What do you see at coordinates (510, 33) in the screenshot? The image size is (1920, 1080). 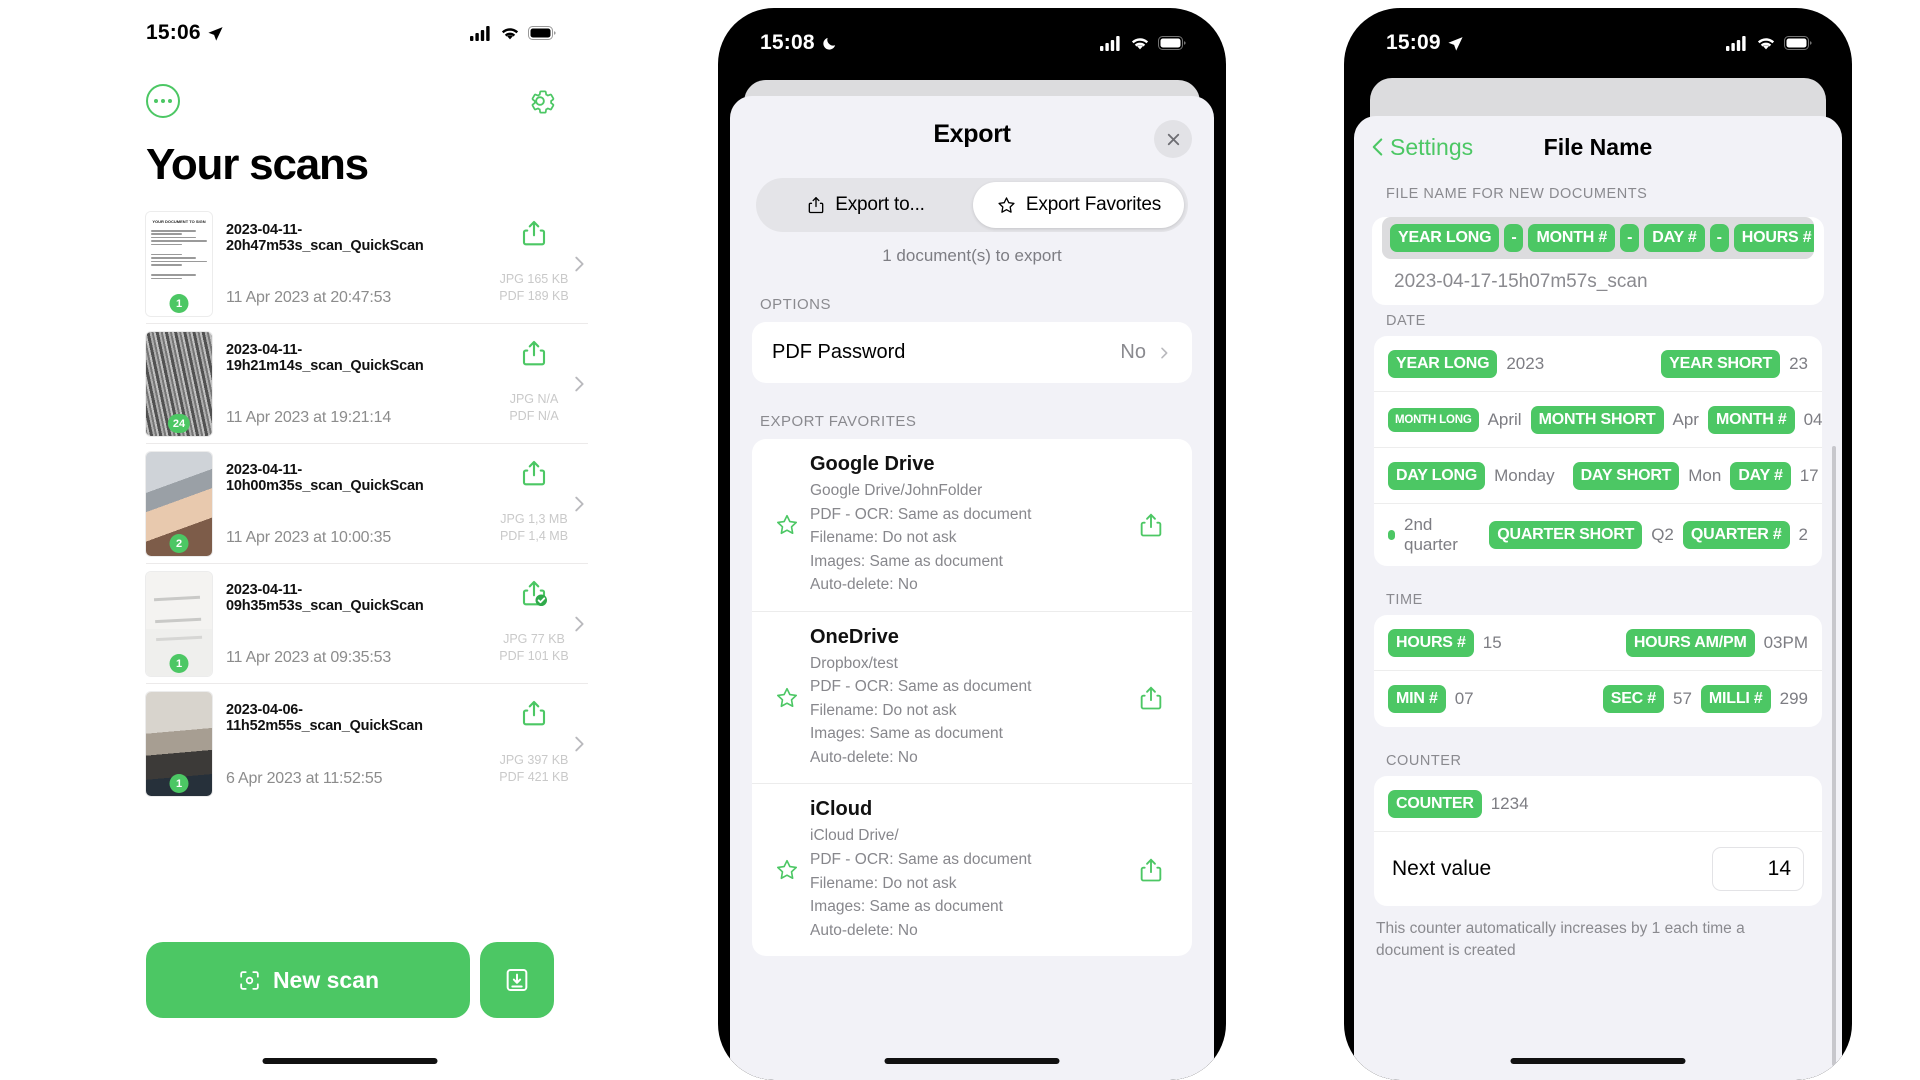 I see `wifi-icon` at bounding box center [510, 33].